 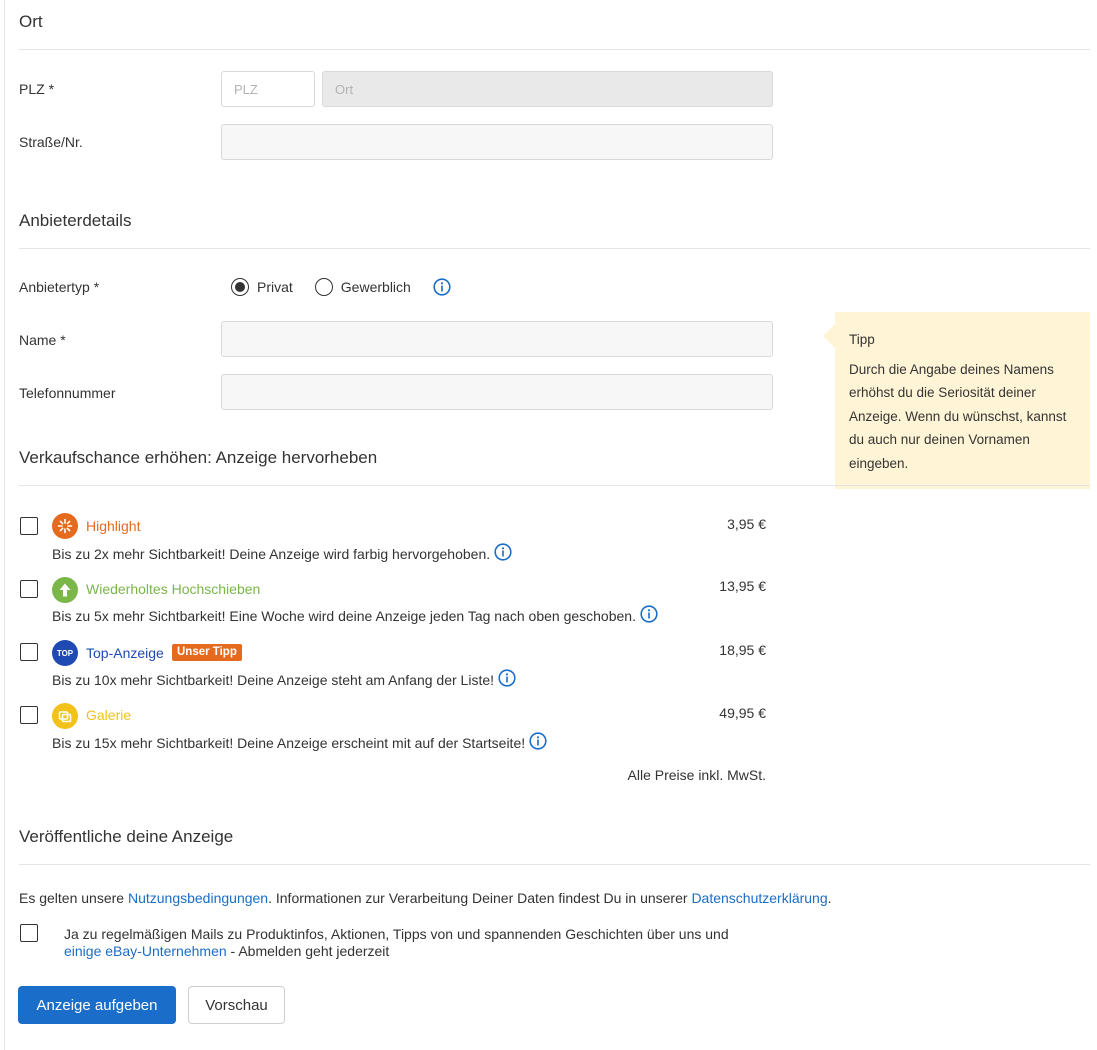 I want to click on bump-checkbox, so click(x=29, y=589).